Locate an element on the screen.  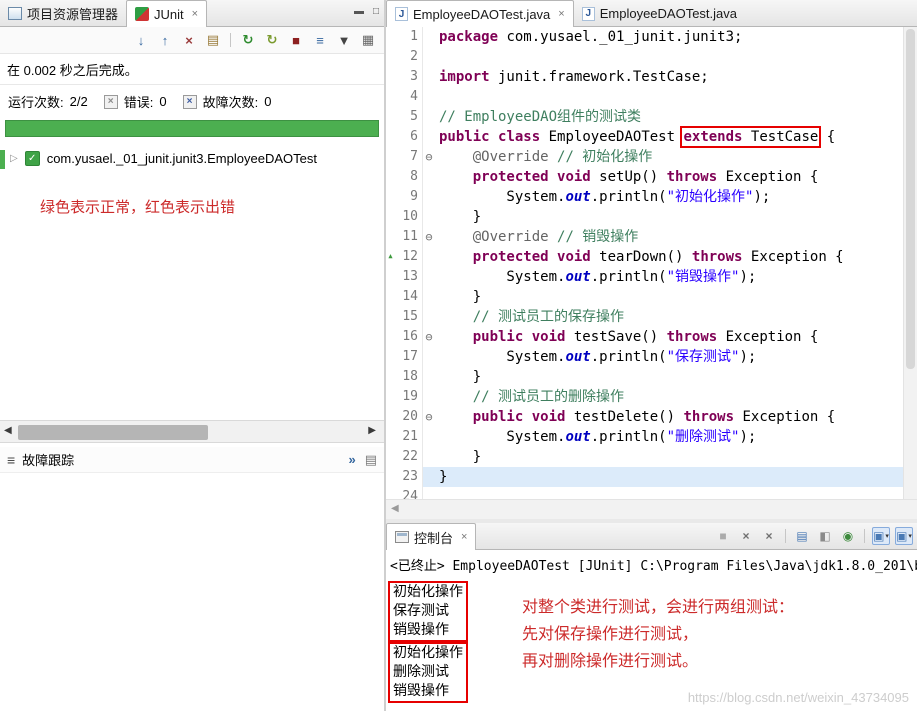
test-run-history-icon: ▤ is located at coordinates (213, 40).